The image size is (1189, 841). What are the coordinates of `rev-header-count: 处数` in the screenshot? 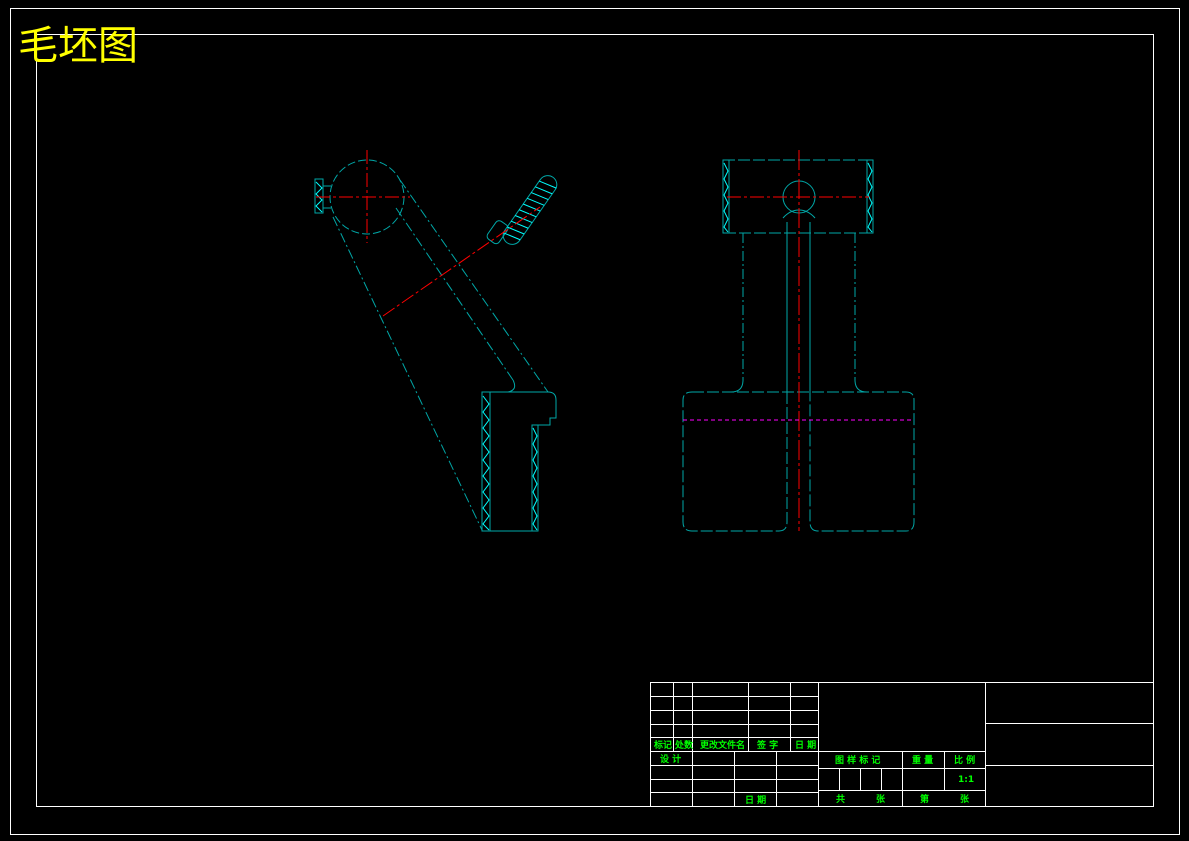 It's located at (684, 745).